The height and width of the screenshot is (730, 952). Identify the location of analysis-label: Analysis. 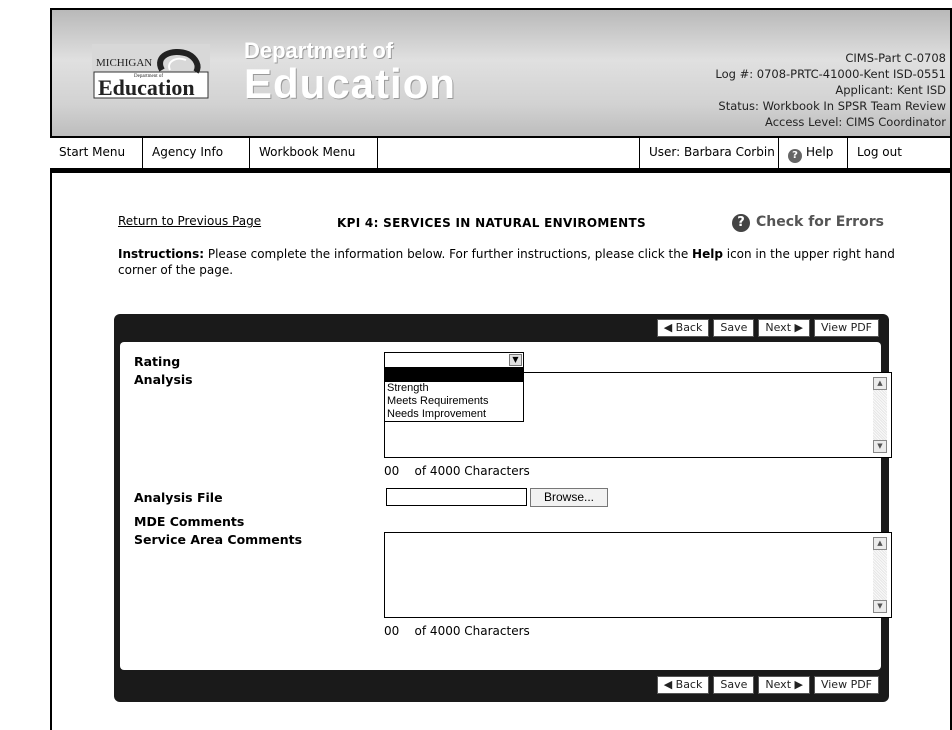
(163, 379).